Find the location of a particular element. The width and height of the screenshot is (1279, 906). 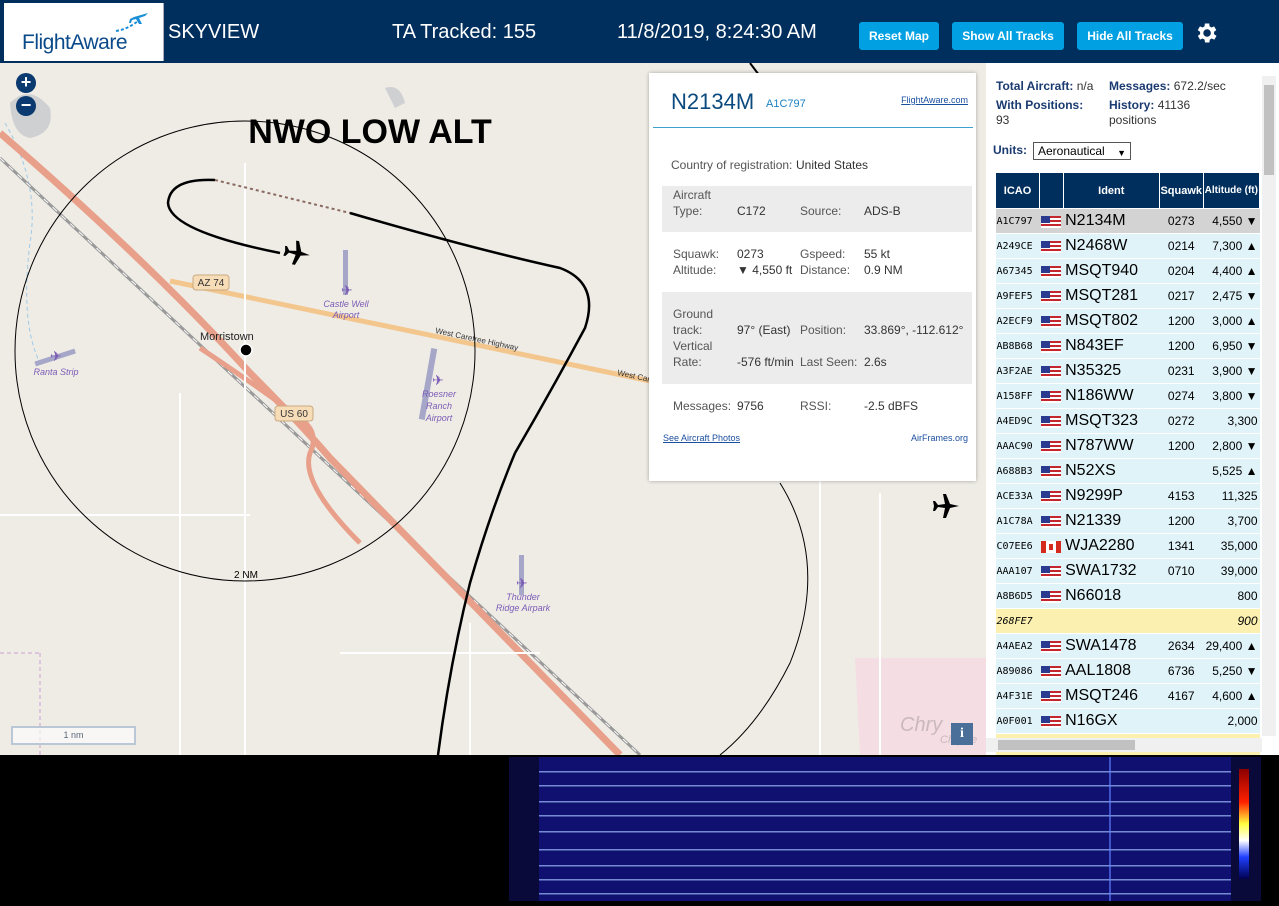

table-row: A67345 MSQT940 0204 4,400 ▲ is located at coordinates (1127, 271).